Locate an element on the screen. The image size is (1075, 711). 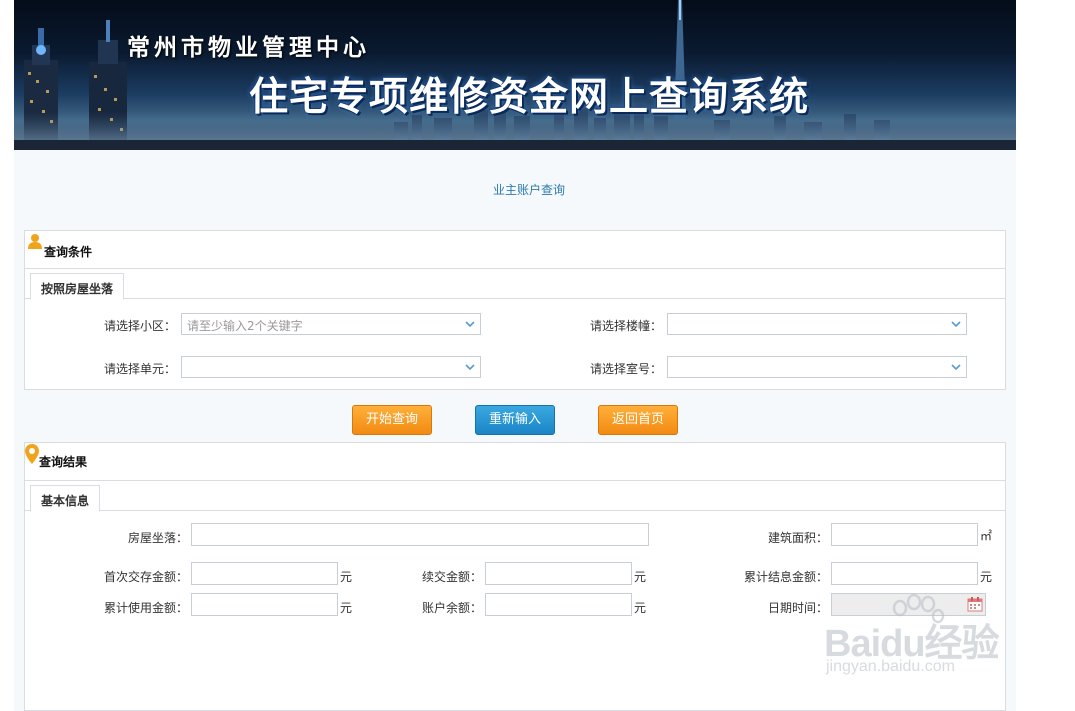
query-conditions-title: 查询条件 is located at coordinates (68, 252).